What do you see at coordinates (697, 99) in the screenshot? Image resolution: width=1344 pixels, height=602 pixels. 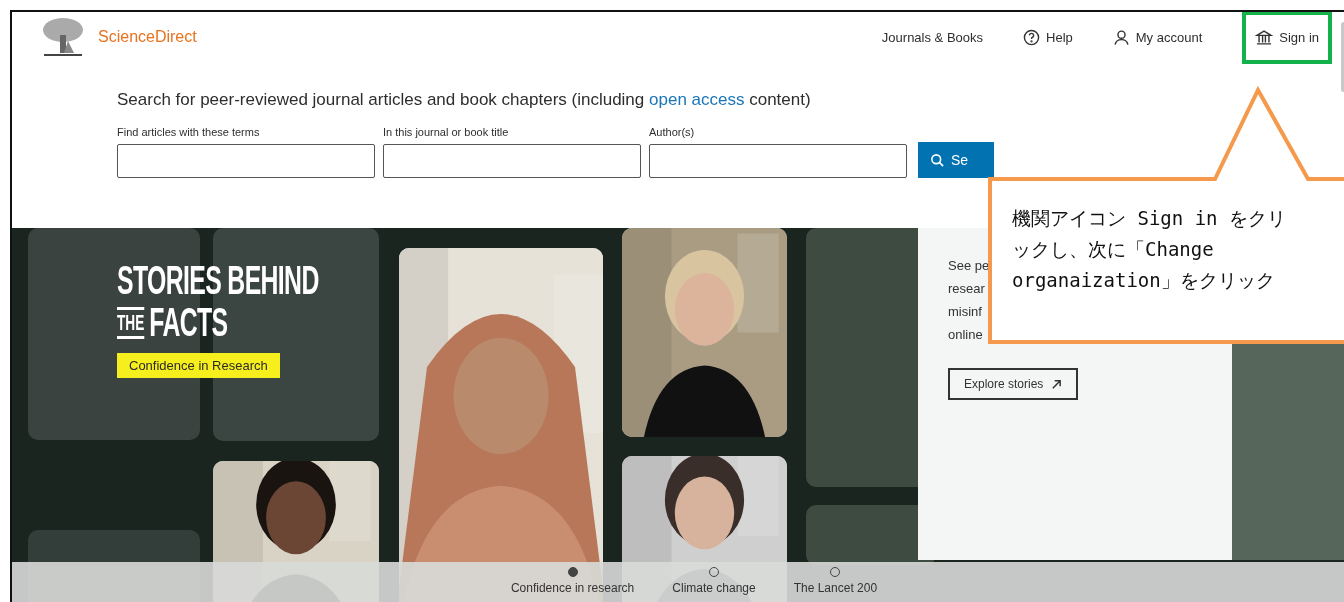 I see `open-access-link: open access` at bounding box center [697, 99].